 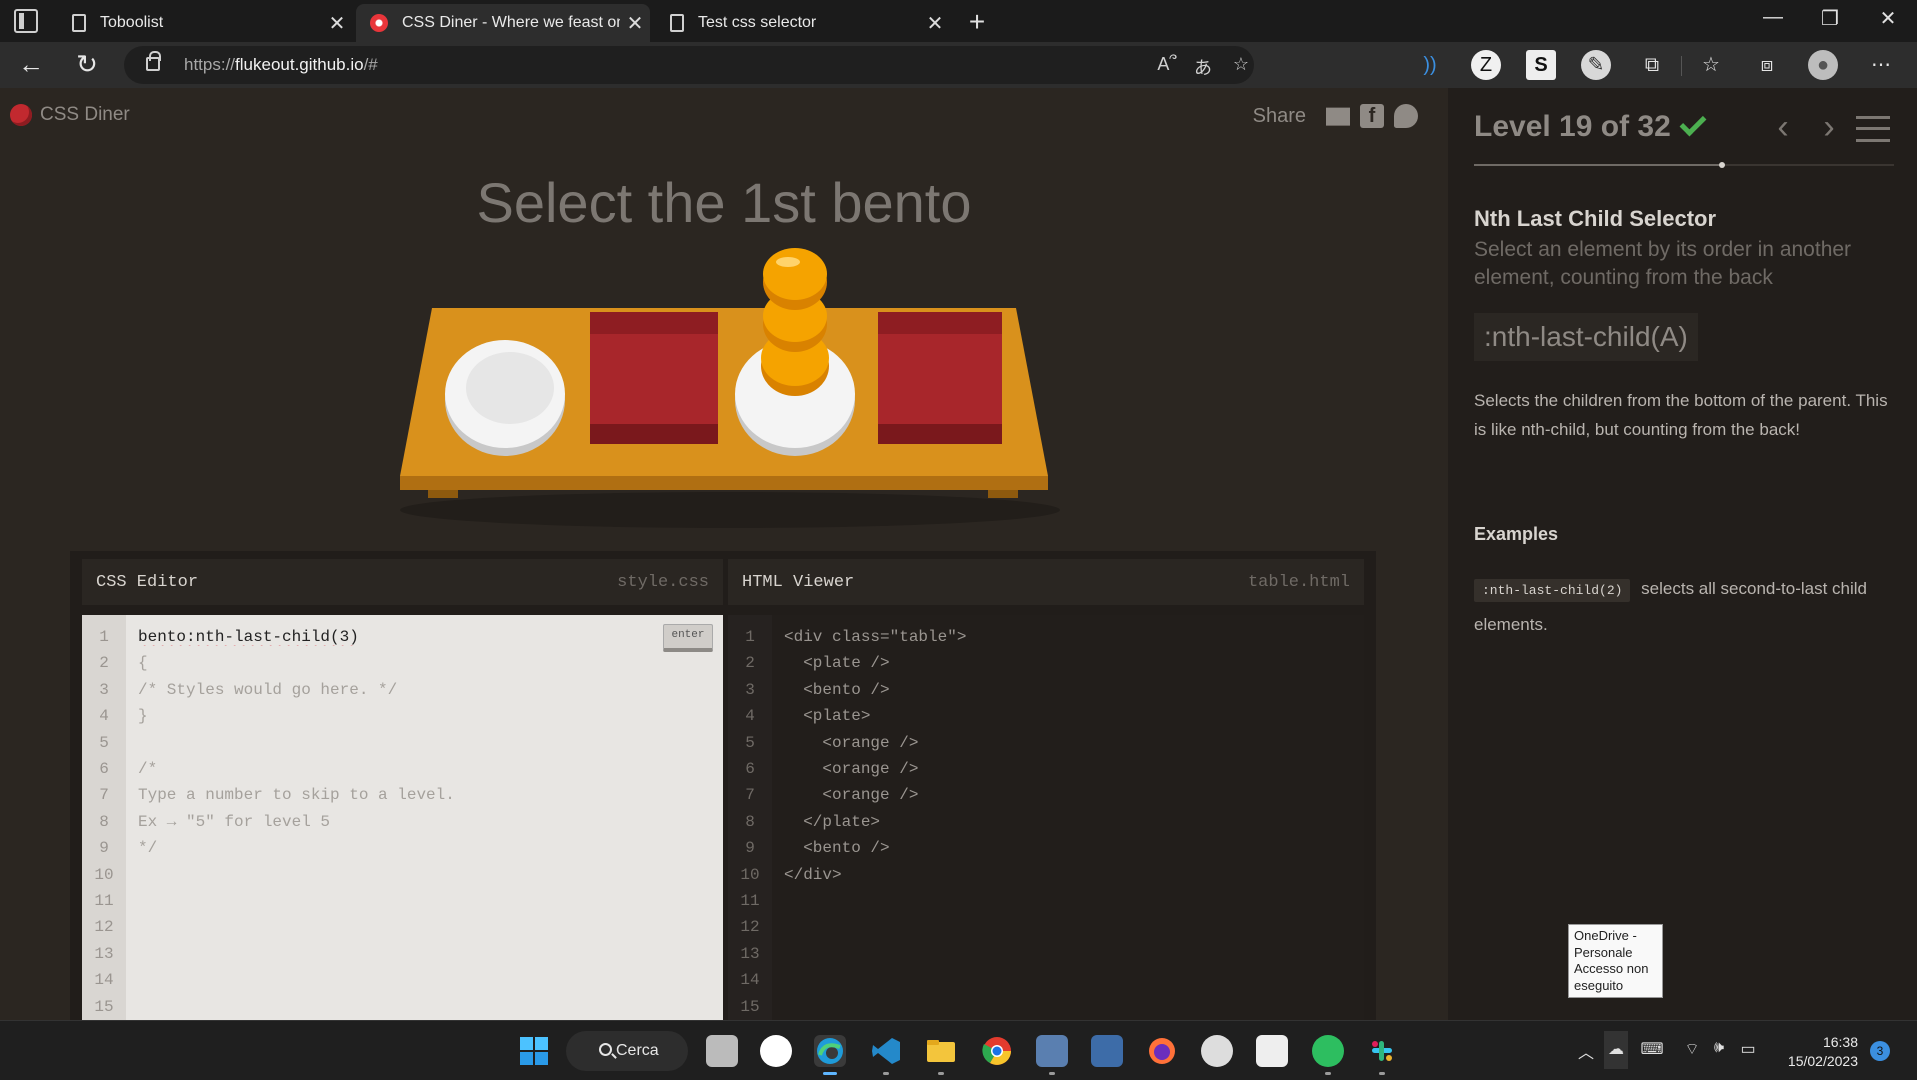 I want to click on read-aloud-icon: A՞, so click(x=1167, y=64).